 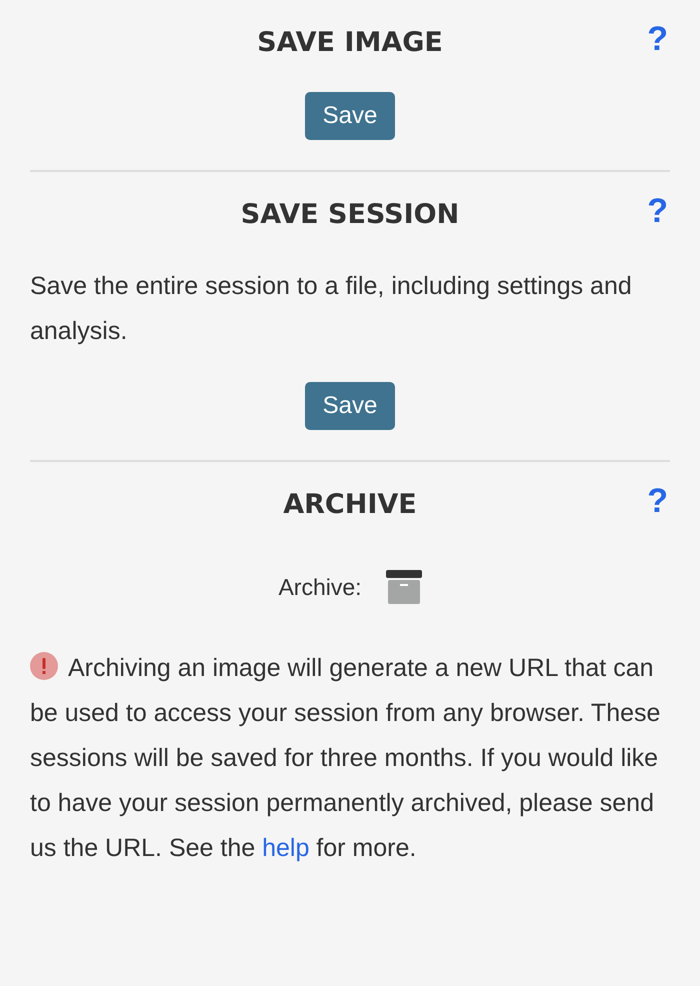 What do you see at coordinates (404, 587) in the screenshot?
I see `archive-box-icon` at bounding box center [404, 587].